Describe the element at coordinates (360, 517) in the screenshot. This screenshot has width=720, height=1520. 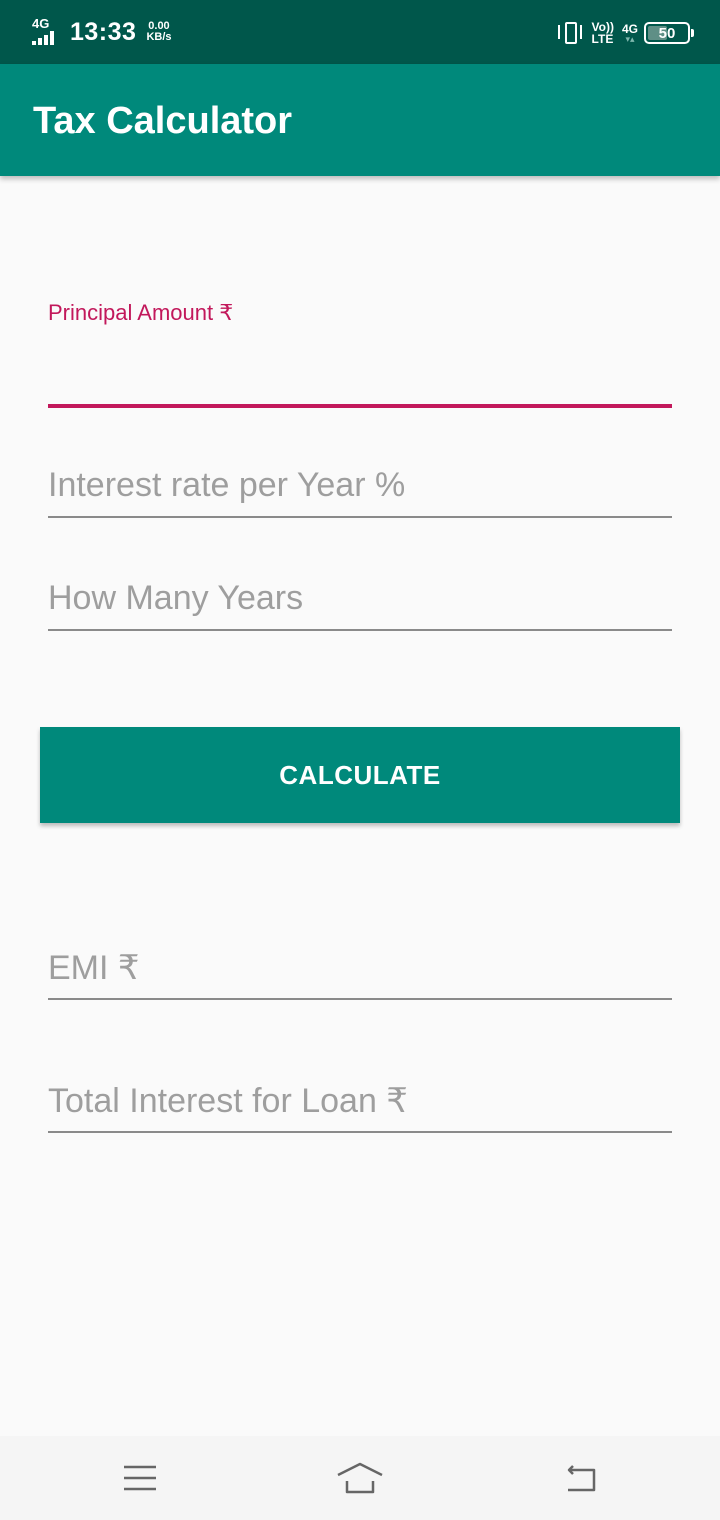
I see `interest-rate-underline` at that location.